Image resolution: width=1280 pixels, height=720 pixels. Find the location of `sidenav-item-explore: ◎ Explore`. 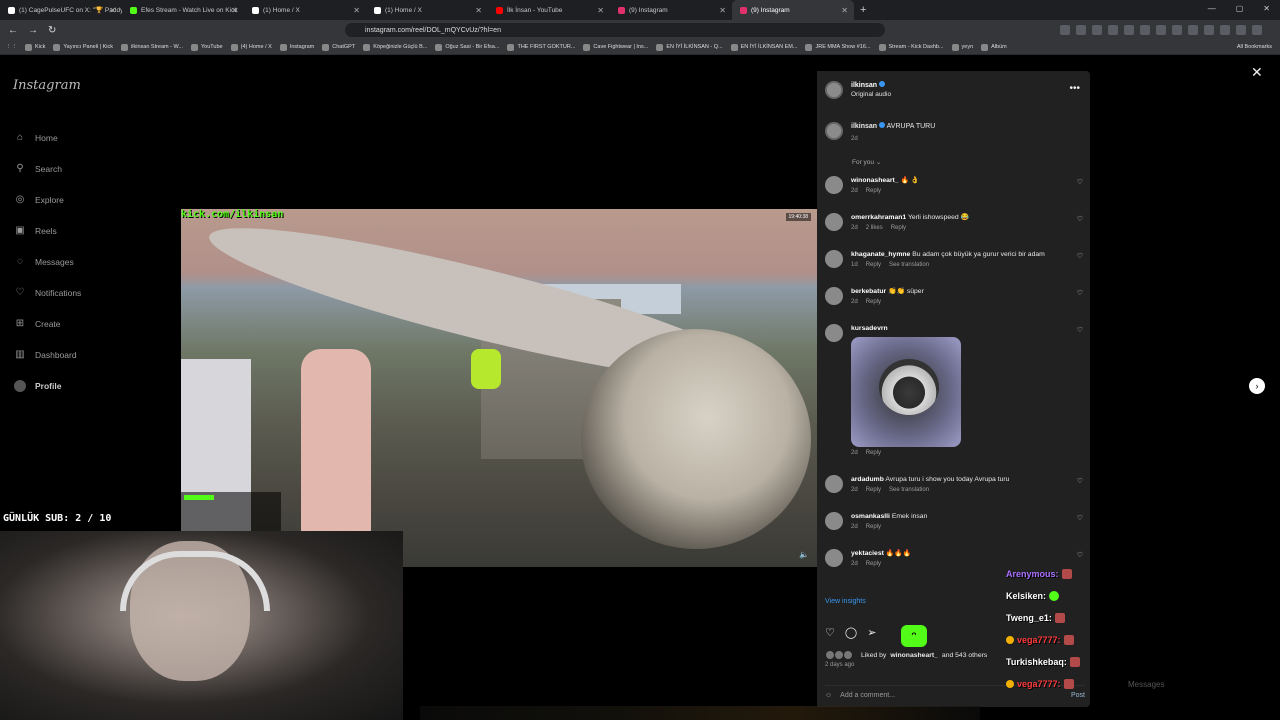

sidenav-item-explore: ◎ Explore is located at coordinates (47, 199).